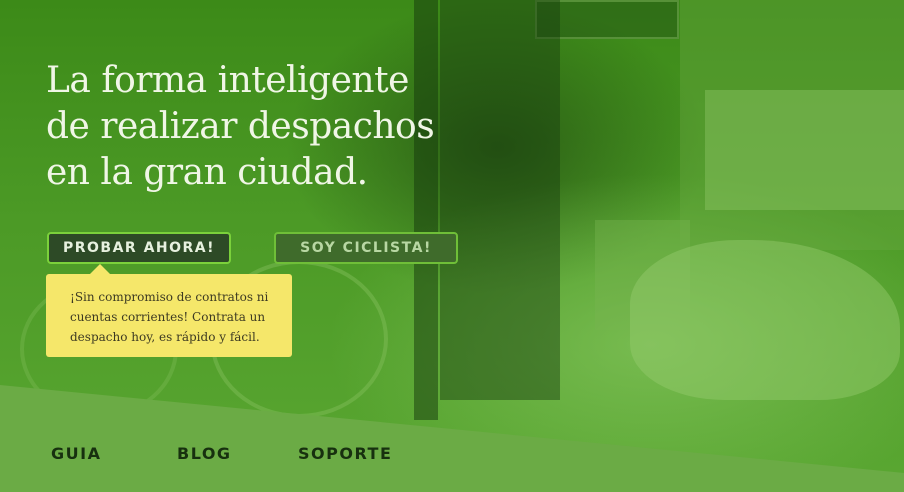 Image resolution: width=904 pixels, height=492 pixels. Describe the element at coordinates (227, 80) in the screenshot. I see `headline-line: La forma inteligente` at that location.